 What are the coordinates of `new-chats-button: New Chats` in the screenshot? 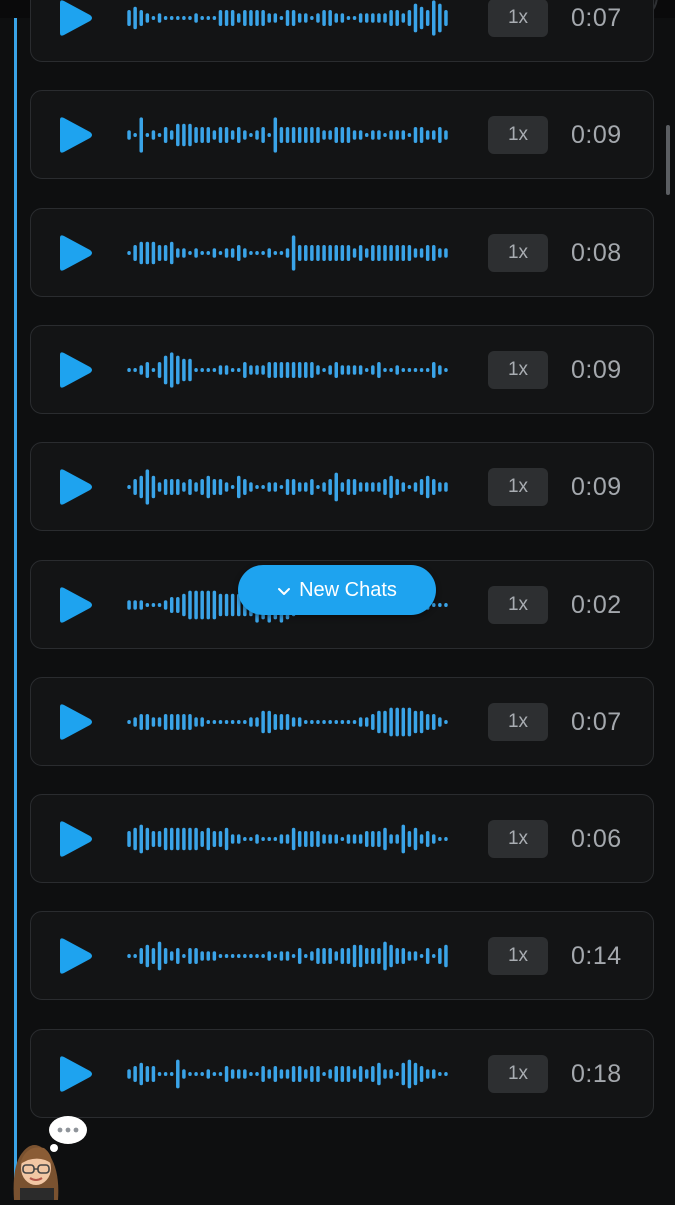 It's located at (337, 590).